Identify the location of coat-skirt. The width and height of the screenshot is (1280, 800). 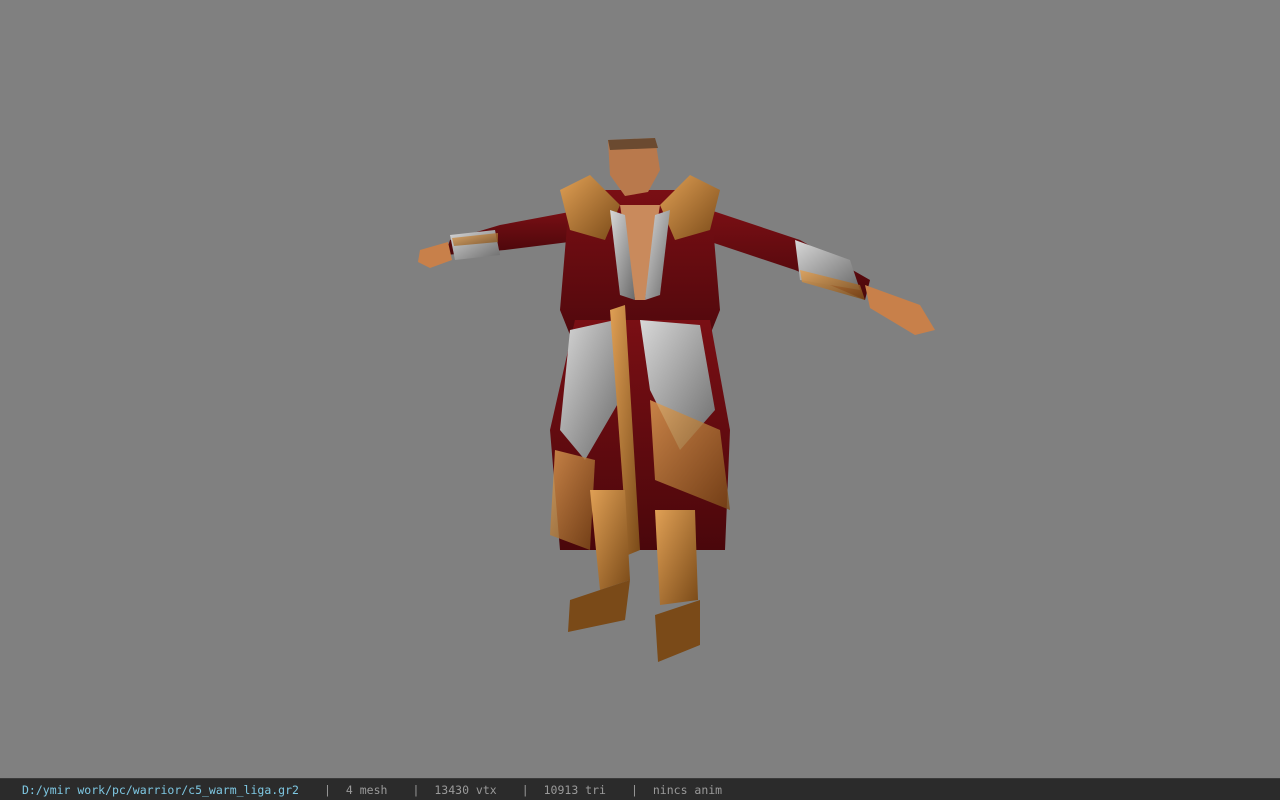
(640, 430).